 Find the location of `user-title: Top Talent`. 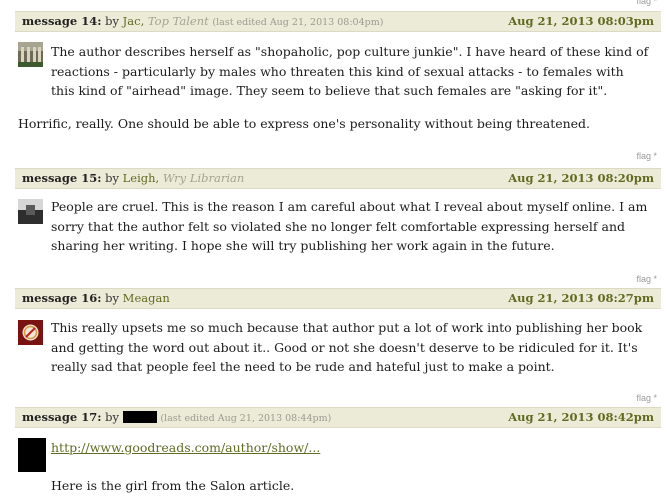

user-title: Top Talent is located at coordinates (178, 21).